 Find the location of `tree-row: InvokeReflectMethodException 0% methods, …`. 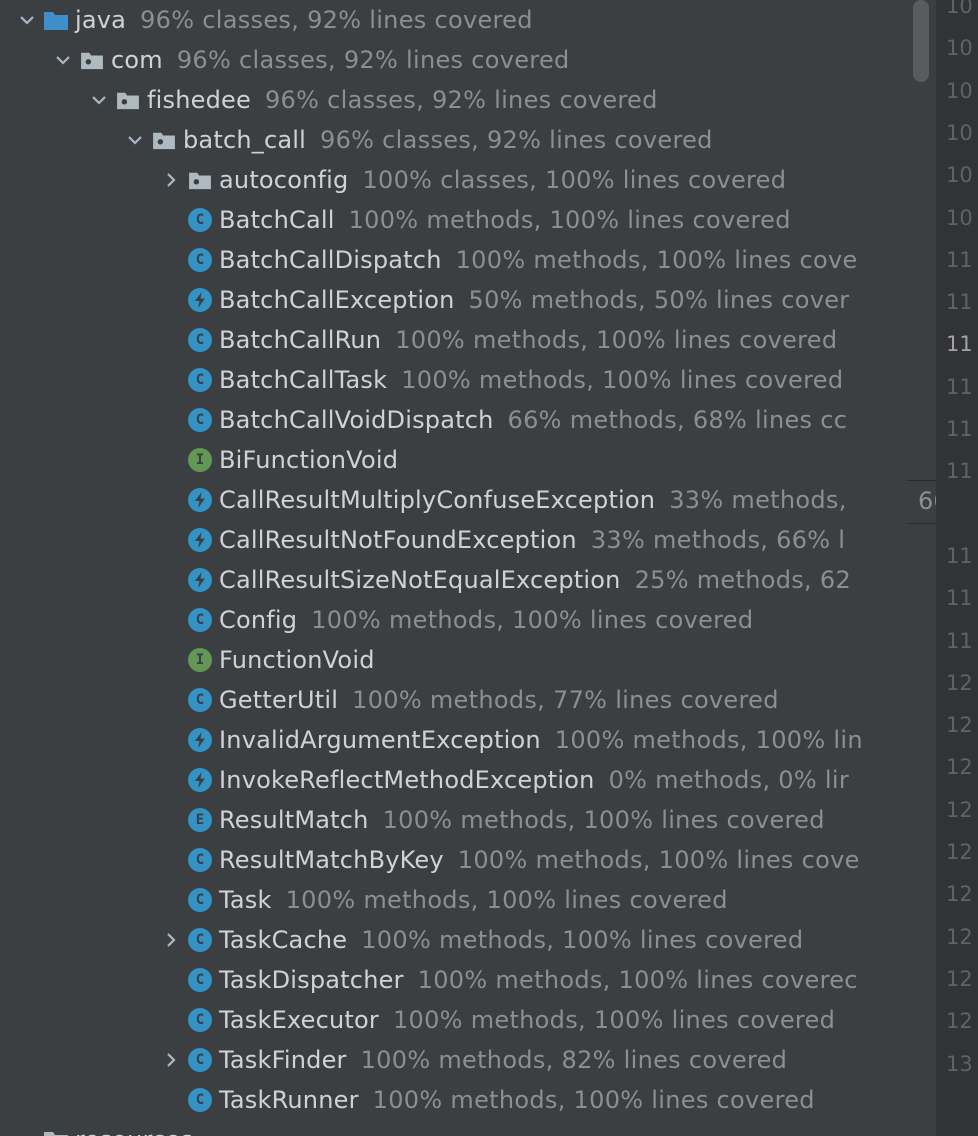

tree-row: InvokeReflectMethodException 0% methods, … is located at coordinates (455, 780).